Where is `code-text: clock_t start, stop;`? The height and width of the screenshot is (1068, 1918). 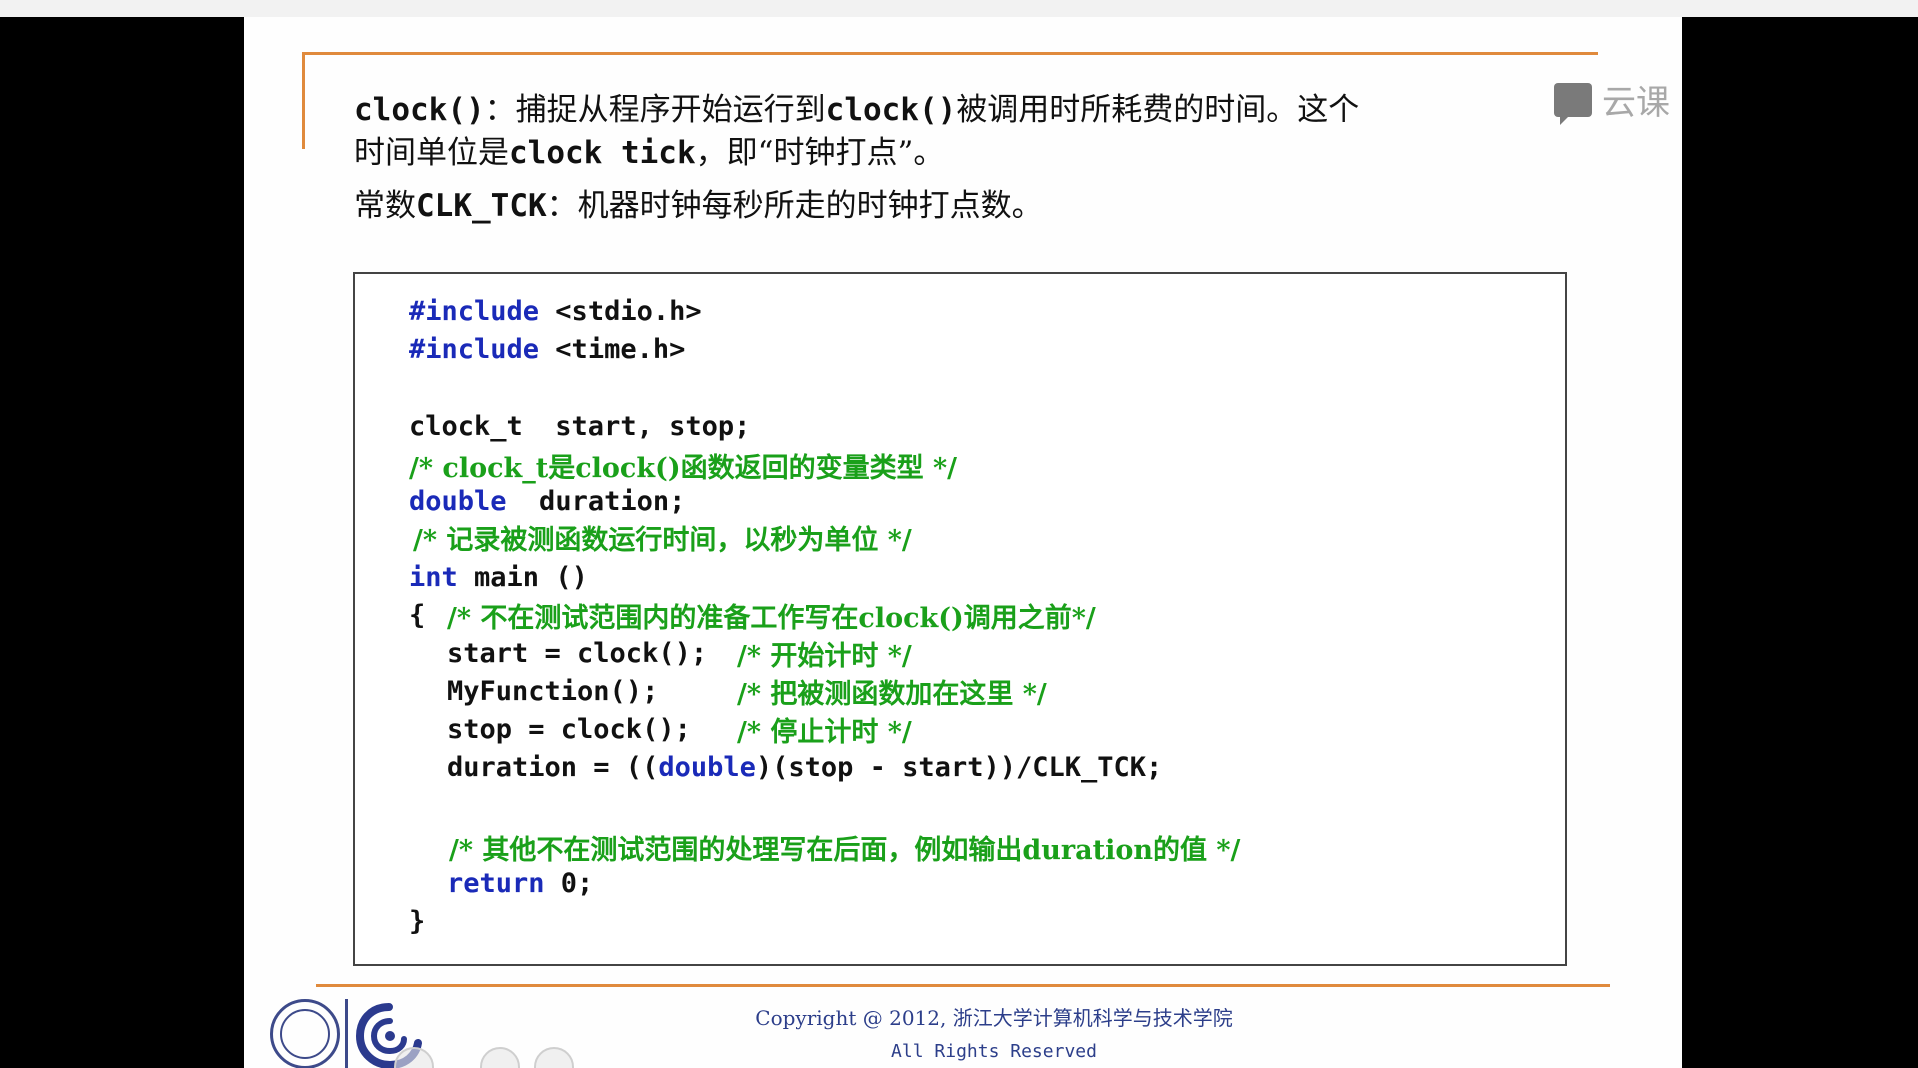
code-text: clock_t start, stop; is located at coordinates (580, 426).